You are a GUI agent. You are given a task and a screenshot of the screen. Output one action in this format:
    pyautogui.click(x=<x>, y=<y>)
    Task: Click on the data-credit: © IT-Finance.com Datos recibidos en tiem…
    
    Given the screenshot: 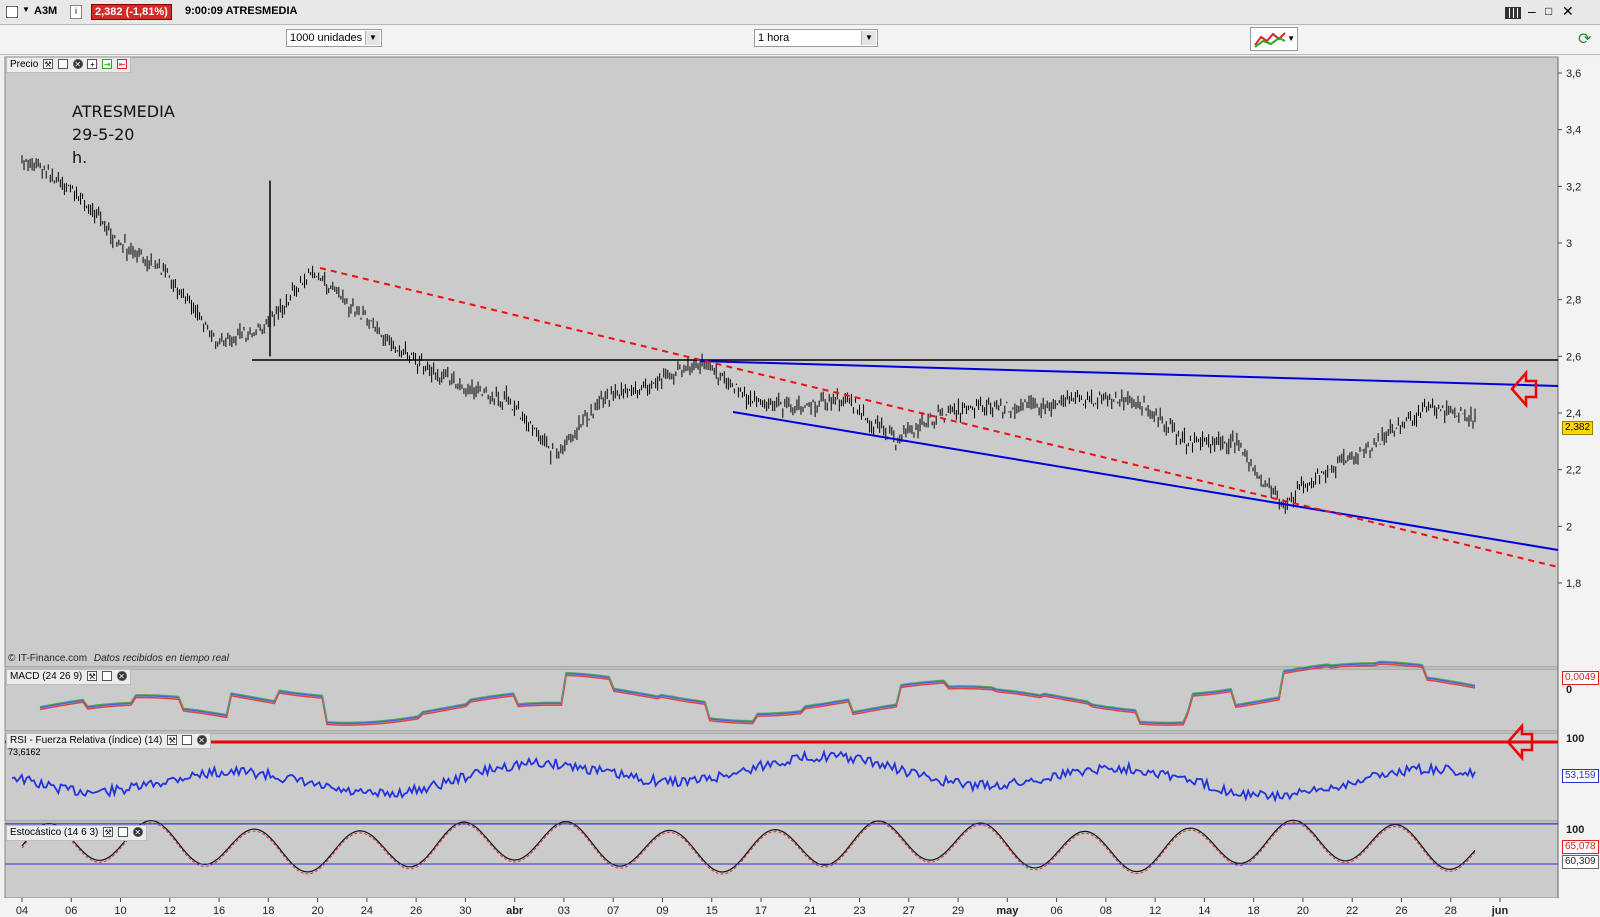 What is the action you would take?
    pyautogui.click(x=118, y=658)
    